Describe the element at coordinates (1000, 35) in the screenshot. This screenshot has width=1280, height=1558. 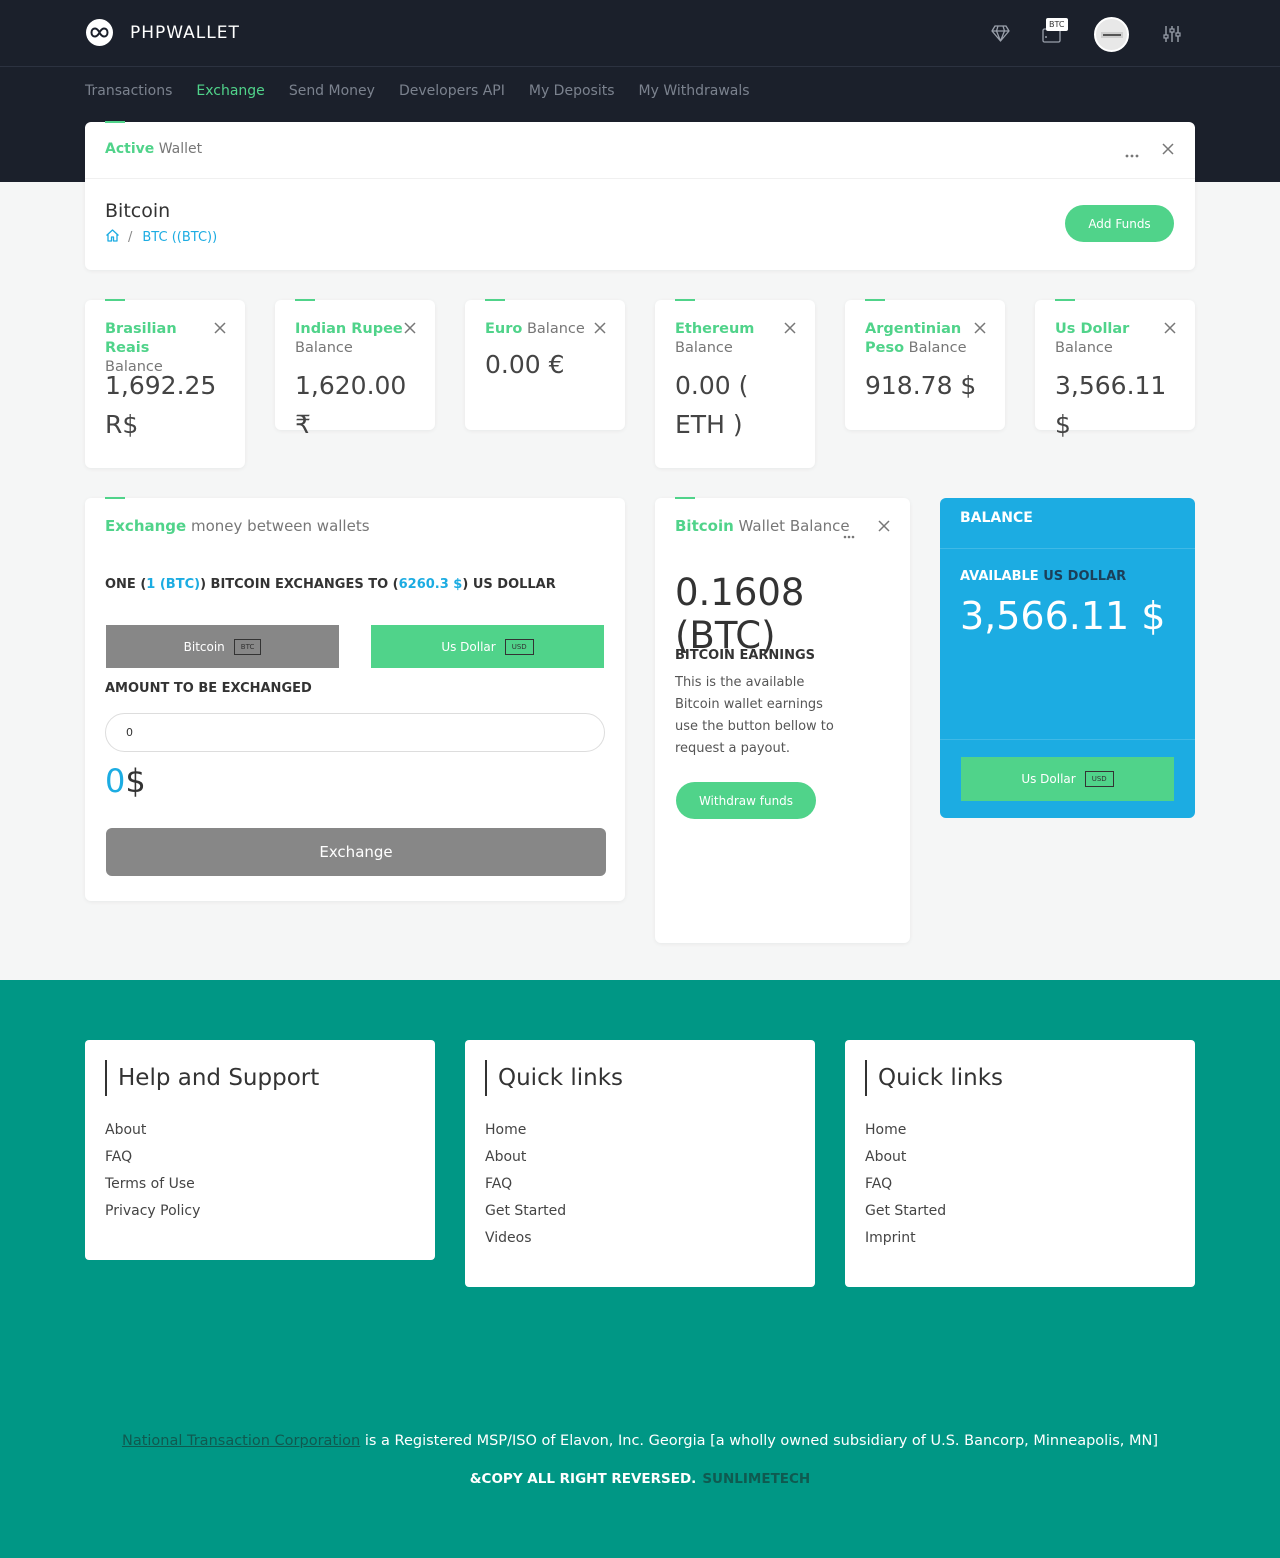
I see `diamond-icon` at that location.